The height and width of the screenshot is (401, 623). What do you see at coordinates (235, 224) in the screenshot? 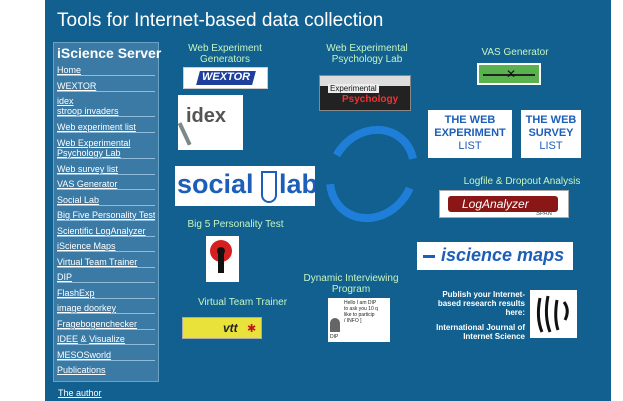
I see `caption-big5: Big 5 Personality Test` at bounding box center [235, 224].